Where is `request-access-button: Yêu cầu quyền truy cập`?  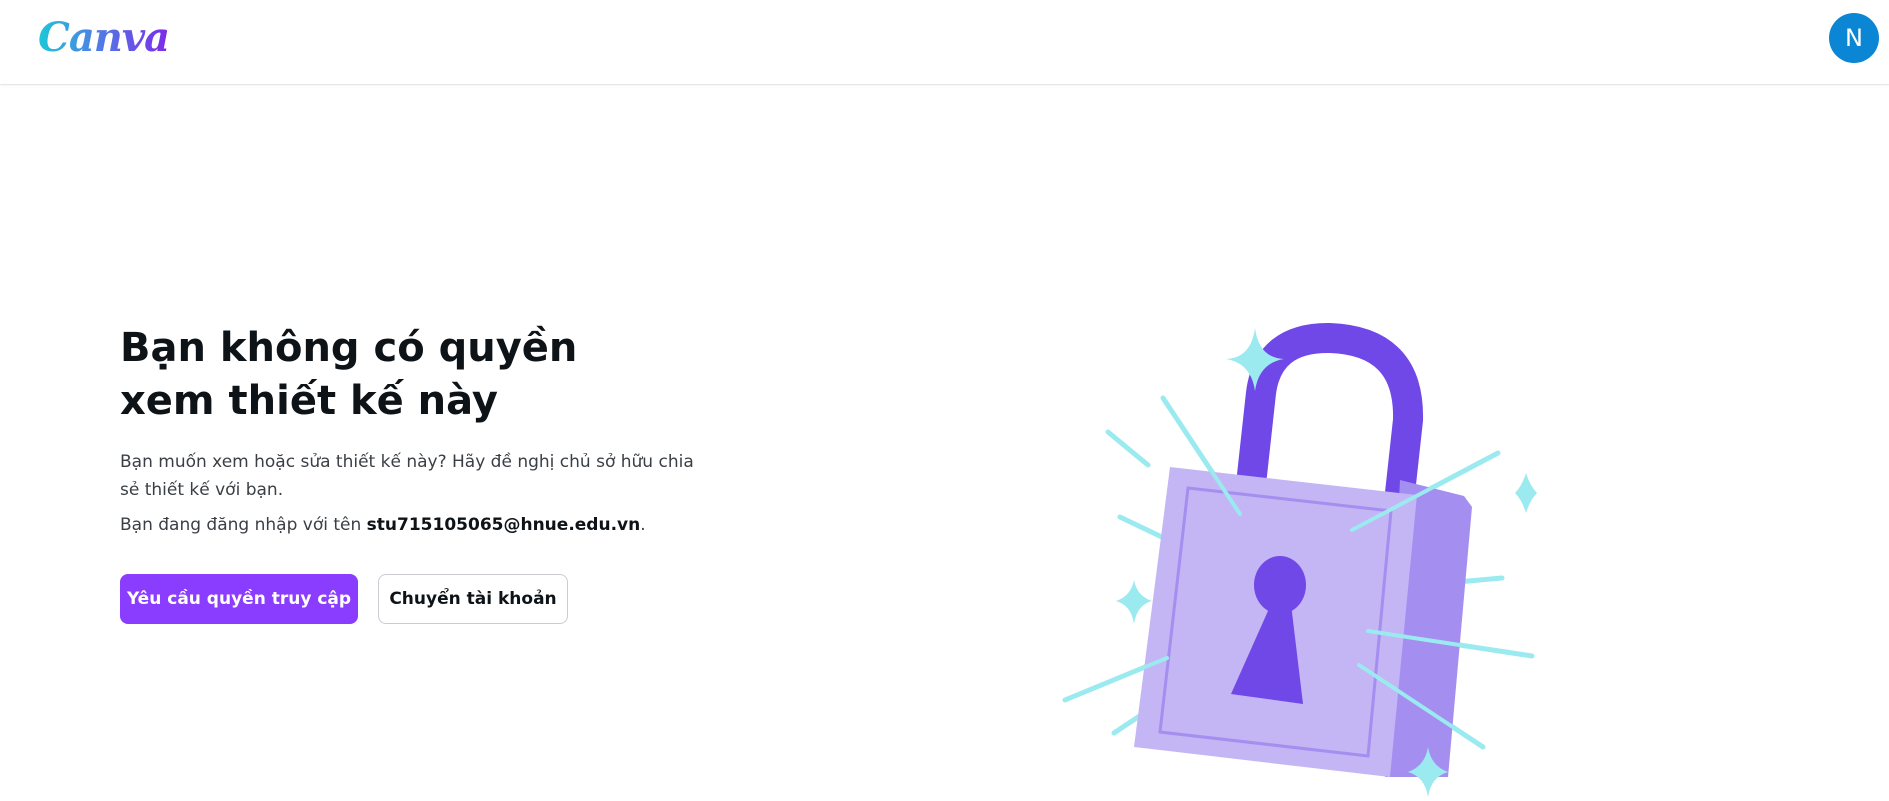
request-access-button: Yêu cầu quyền truy cập is located at coordinates (239, 599).